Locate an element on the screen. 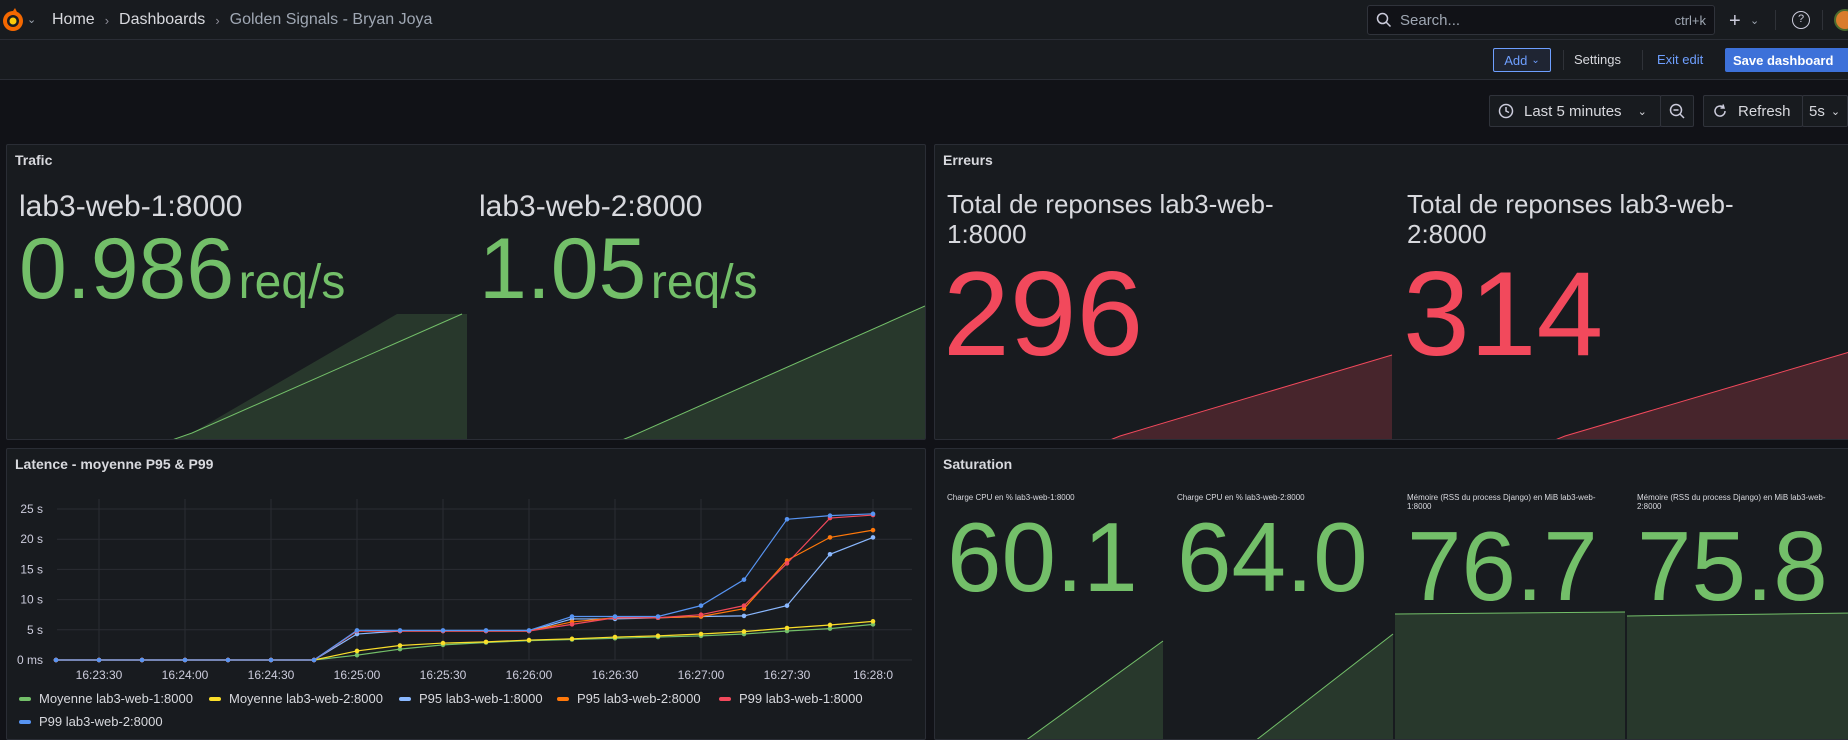 Image resolution: width=1848 pixels, height=740 pixels. grafana-logo-icon is located at coordinates (13, 21).